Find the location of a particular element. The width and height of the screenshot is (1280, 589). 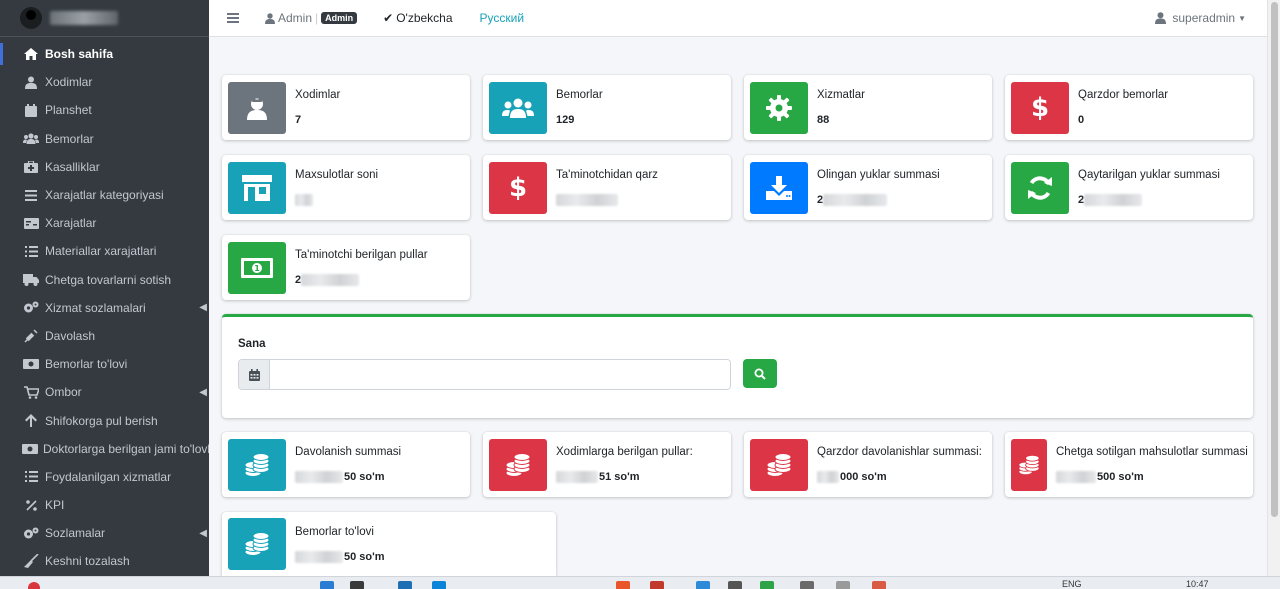

sidebar-item-materiallar-xarajatlari: Materiallar xarajatlari is located at coordinates (104, 251).